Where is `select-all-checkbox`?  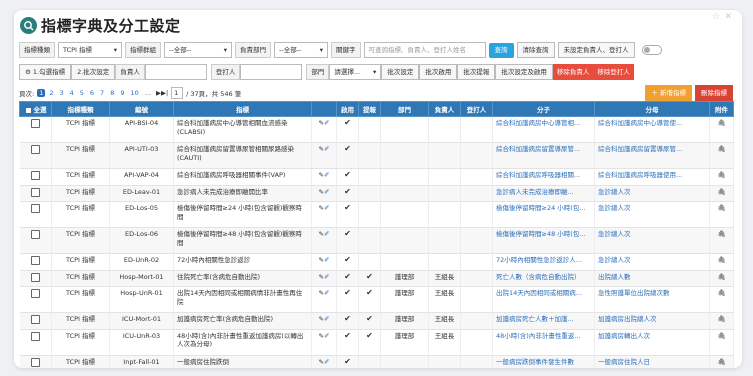
select-all-checkbox is located at coordinates (28, 110).